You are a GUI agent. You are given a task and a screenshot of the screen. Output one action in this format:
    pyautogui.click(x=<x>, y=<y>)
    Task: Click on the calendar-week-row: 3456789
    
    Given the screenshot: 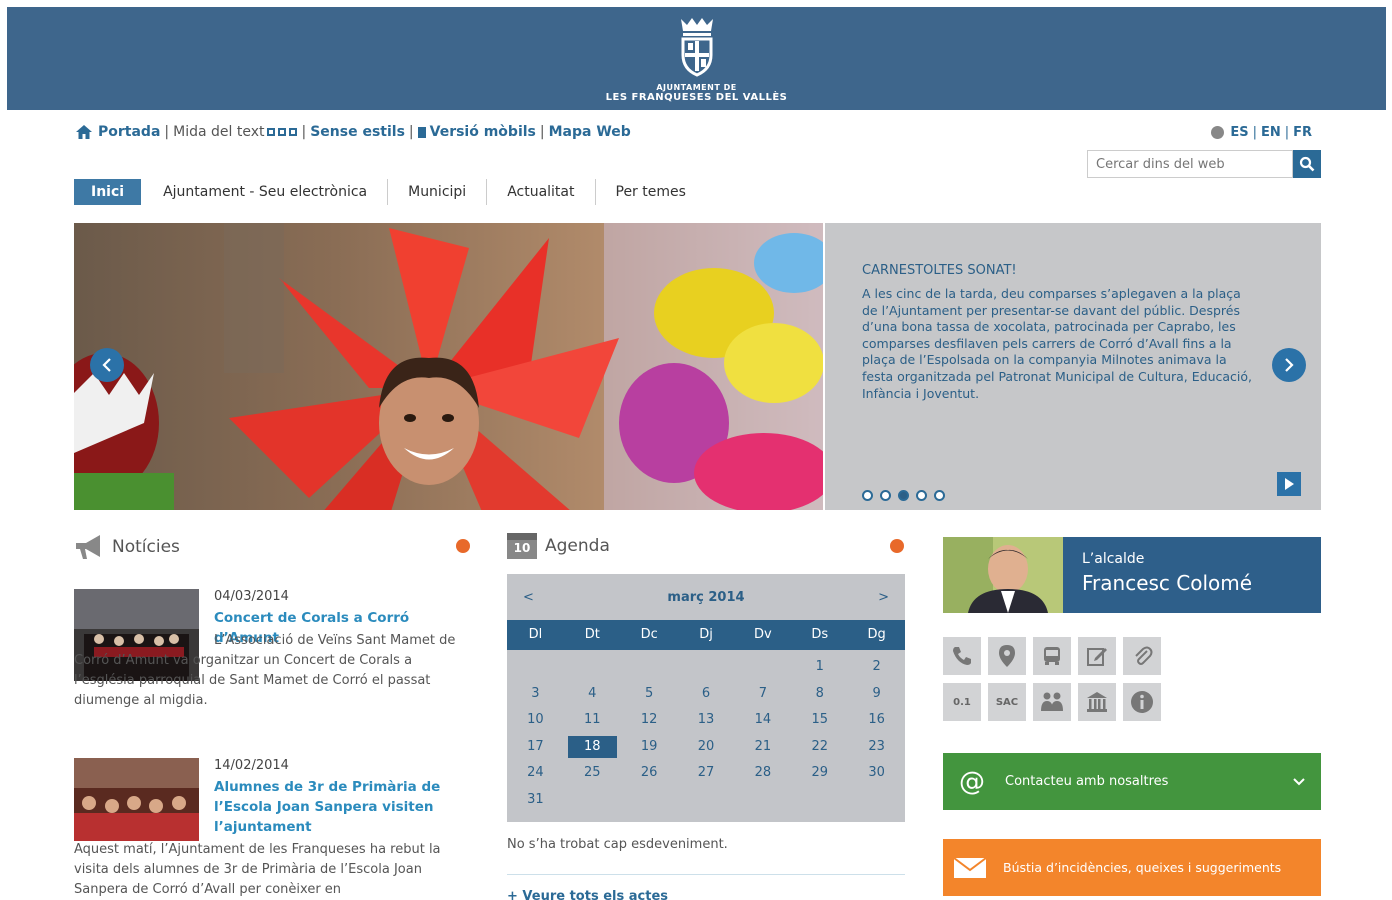 What is the action you would take?
    pyautogui.click(x=706, y=694)
    